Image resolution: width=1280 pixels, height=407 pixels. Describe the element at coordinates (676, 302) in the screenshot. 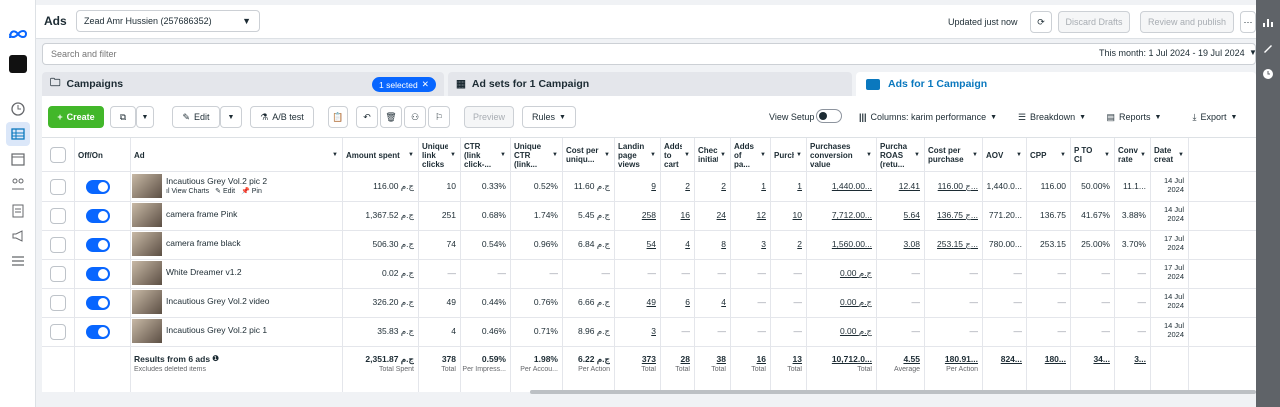

I see `cell-c6: 6` at that location.